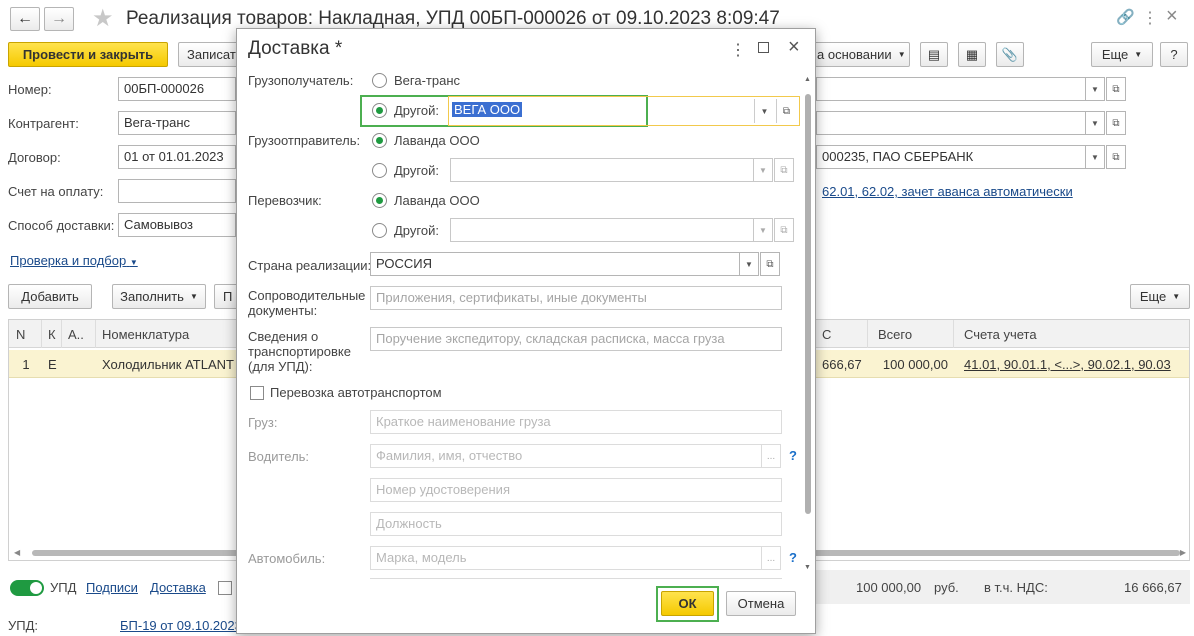 This screenshot has height=636, width=1194. What do you see at coordinates (1095, 89) in the screenshot?
I see `organization-dropdown: ▼` at bounding box center [1095, 89].